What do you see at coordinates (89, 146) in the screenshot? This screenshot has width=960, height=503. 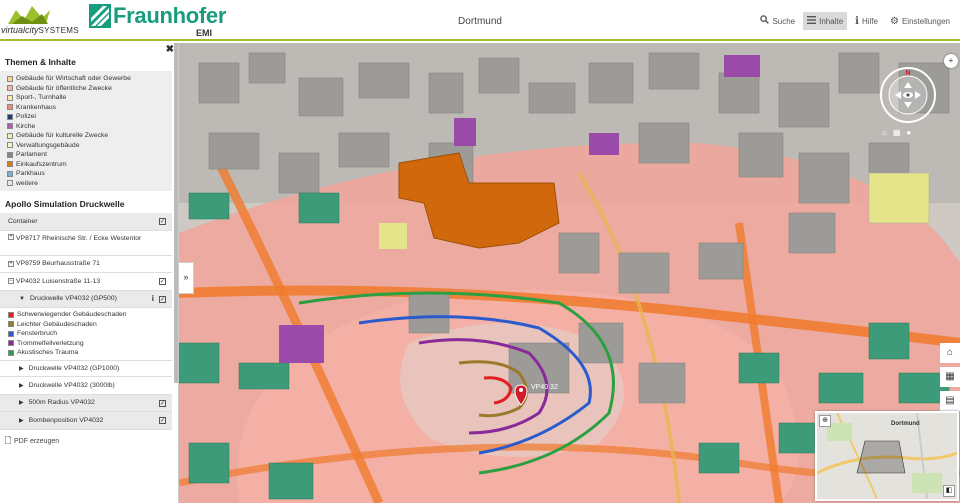 I see `legend-item: Verwaltungsgebäude` at bounding box center [89, 146].